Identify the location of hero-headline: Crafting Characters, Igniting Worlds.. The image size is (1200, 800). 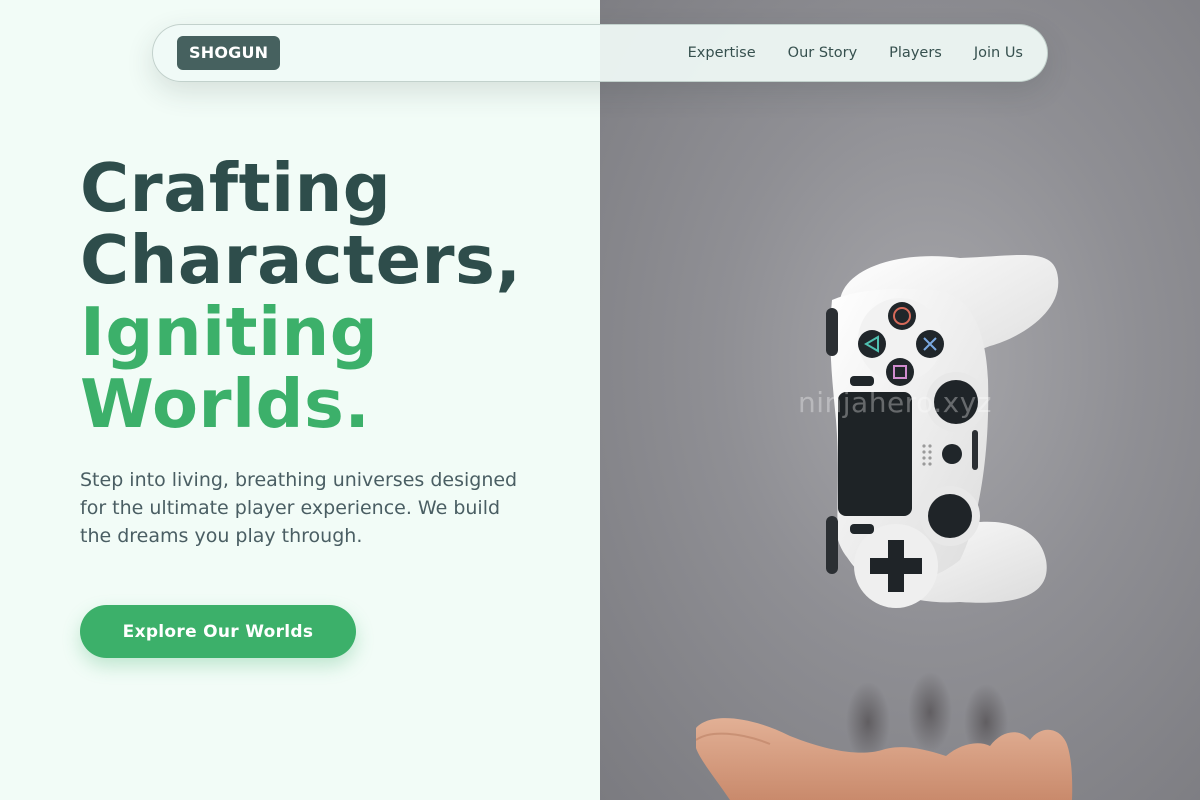
(300, 296).